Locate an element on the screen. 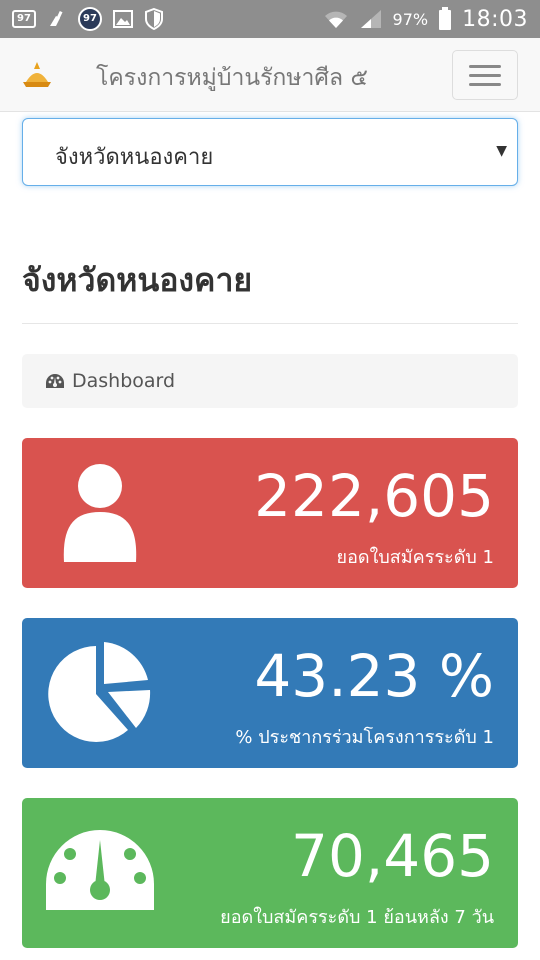 Image resolution: width=540 pixels, height=960 pixels. stat-label: % ประชากรร่วมโครงการระดับ 1 is located at coordinates (364, 737).